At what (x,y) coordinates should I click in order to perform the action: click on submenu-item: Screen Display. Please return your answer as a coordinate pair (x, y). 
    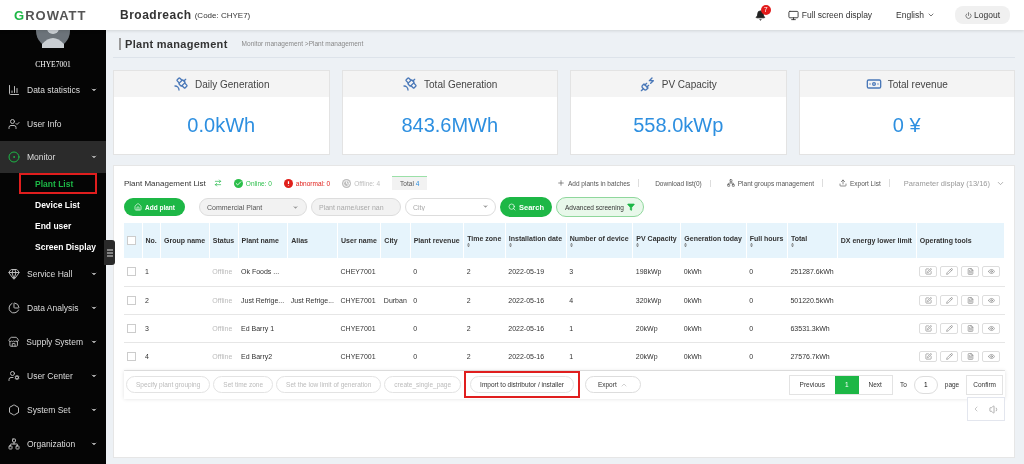
    Looking at the image, I should click on (58, 246).